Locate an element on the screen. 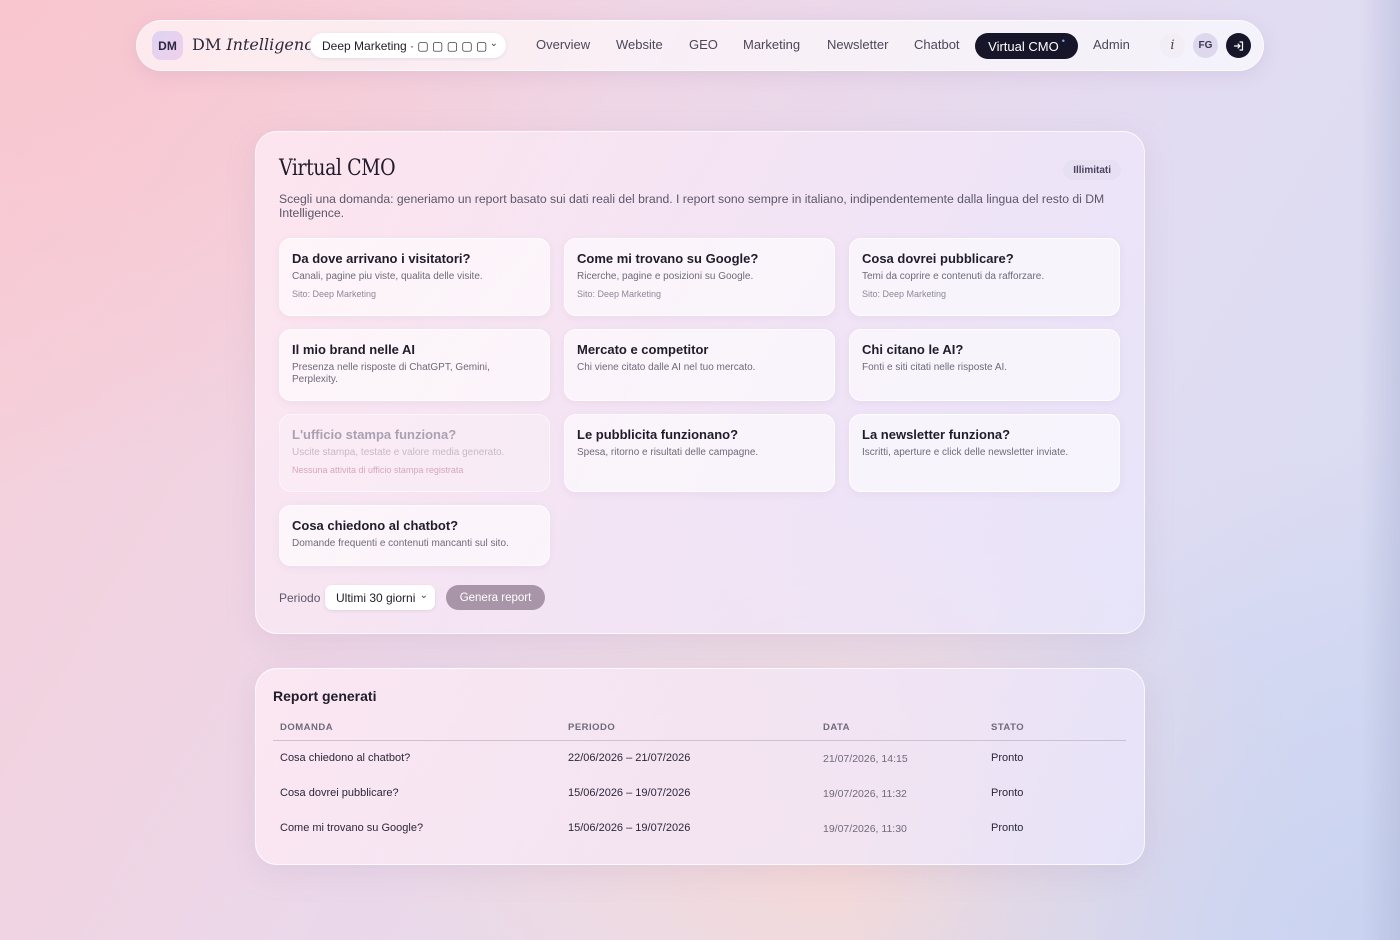 The height and width of the screenshot is (940, 1400). table-header-divider is located at coordinates (699, 740).